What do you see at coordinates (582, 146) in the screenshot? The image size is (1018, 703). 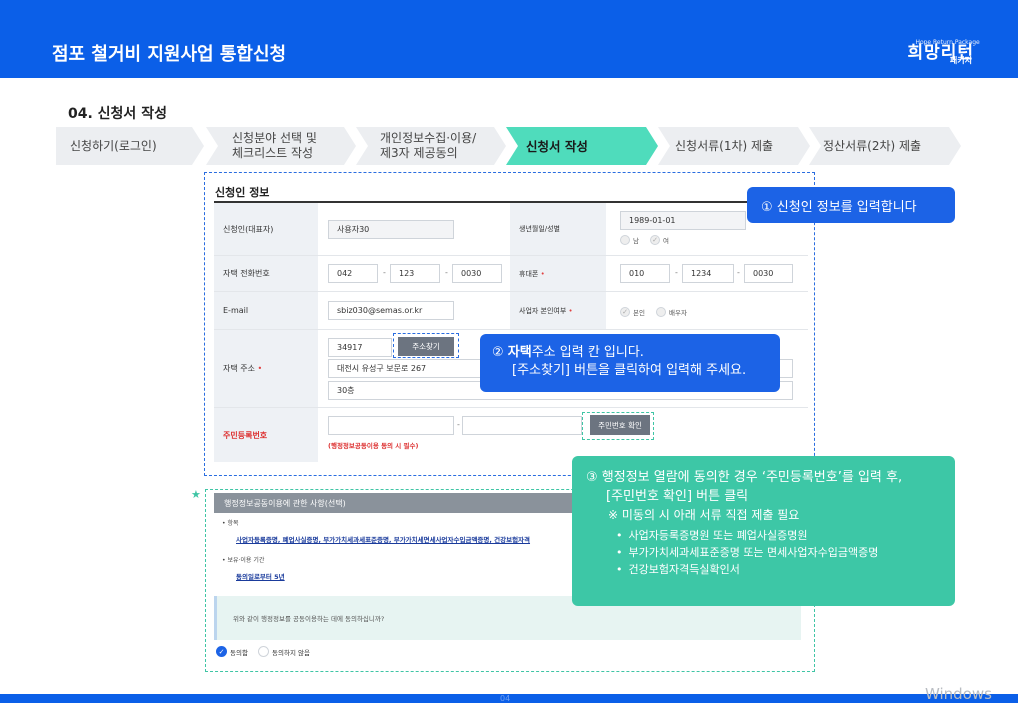 I see `step-application-form: 신청서 작성` at bounding box center [582, 146].